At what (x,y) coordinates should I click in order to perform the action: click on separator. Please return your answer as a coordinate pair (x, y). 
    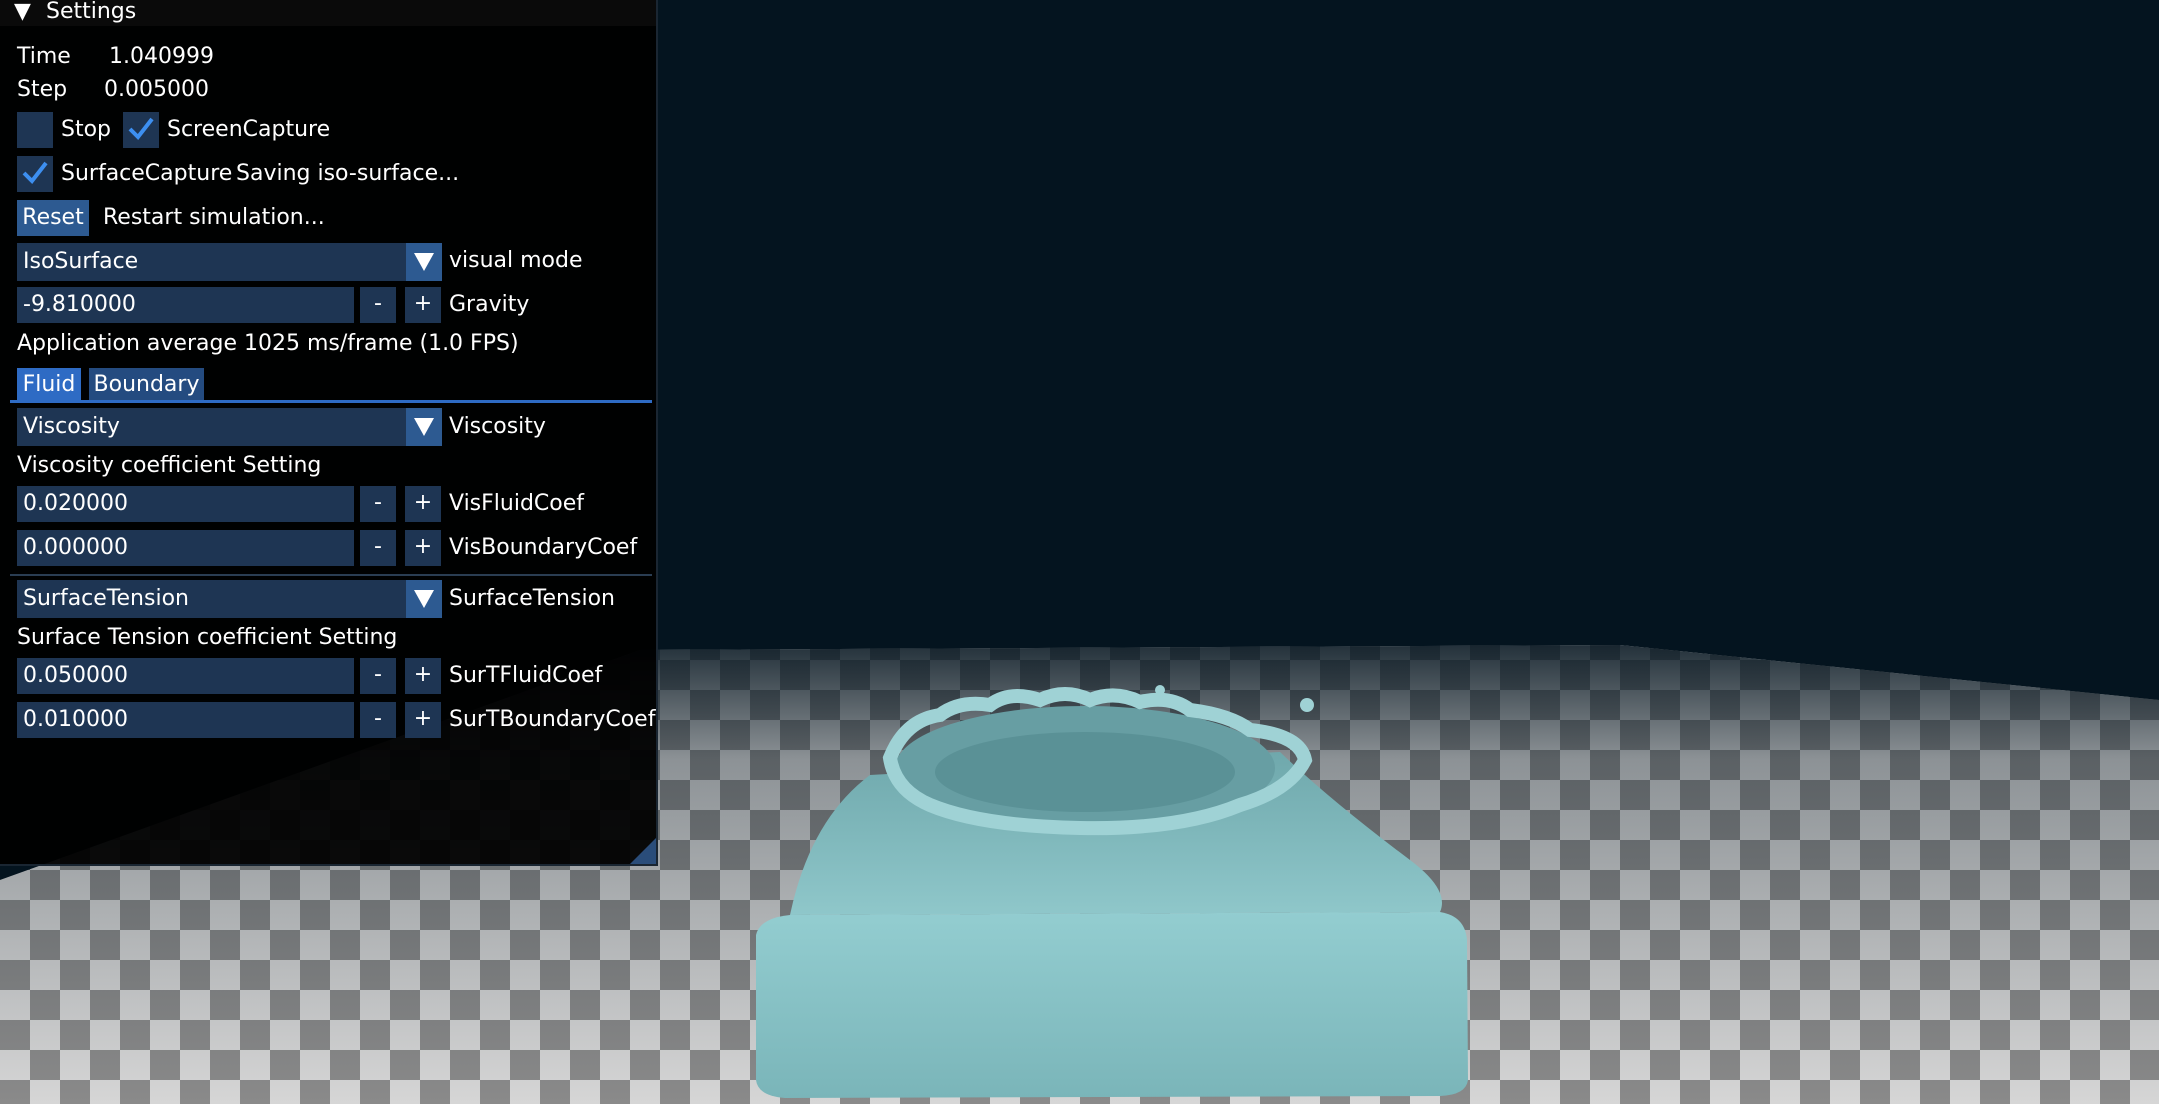
    Looking at the image, I should click on (331, 575).